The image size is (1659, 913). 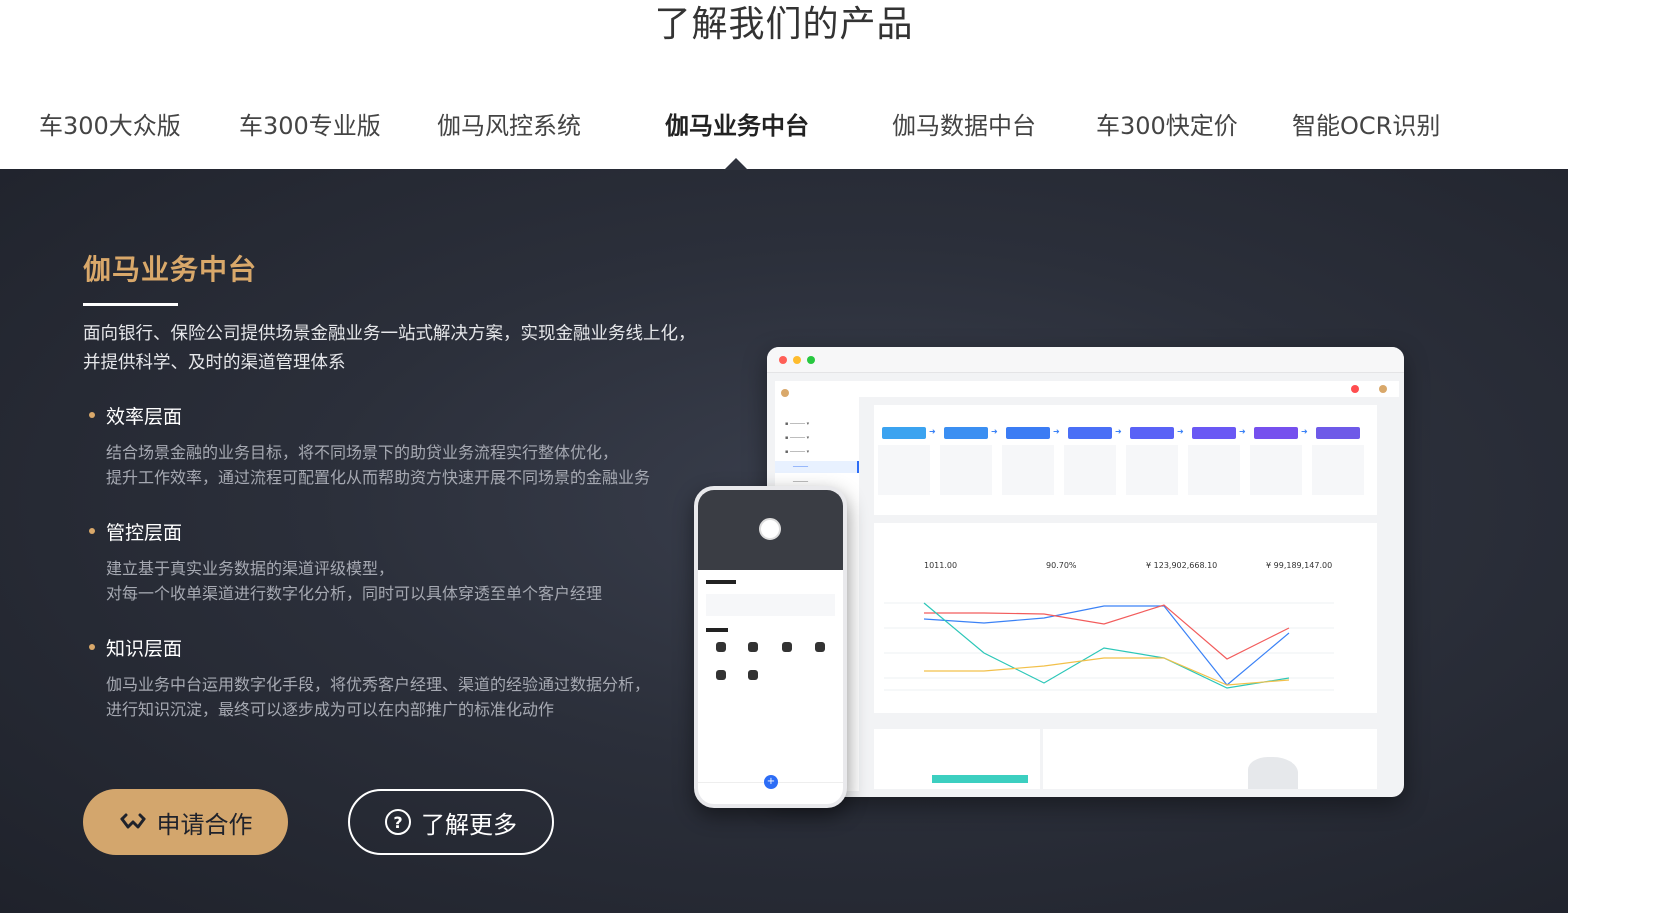 What do you see at coordinates (1109, 646) in the screenshot?
I see `trend-line-chart` at bounding box center [1109, 646].